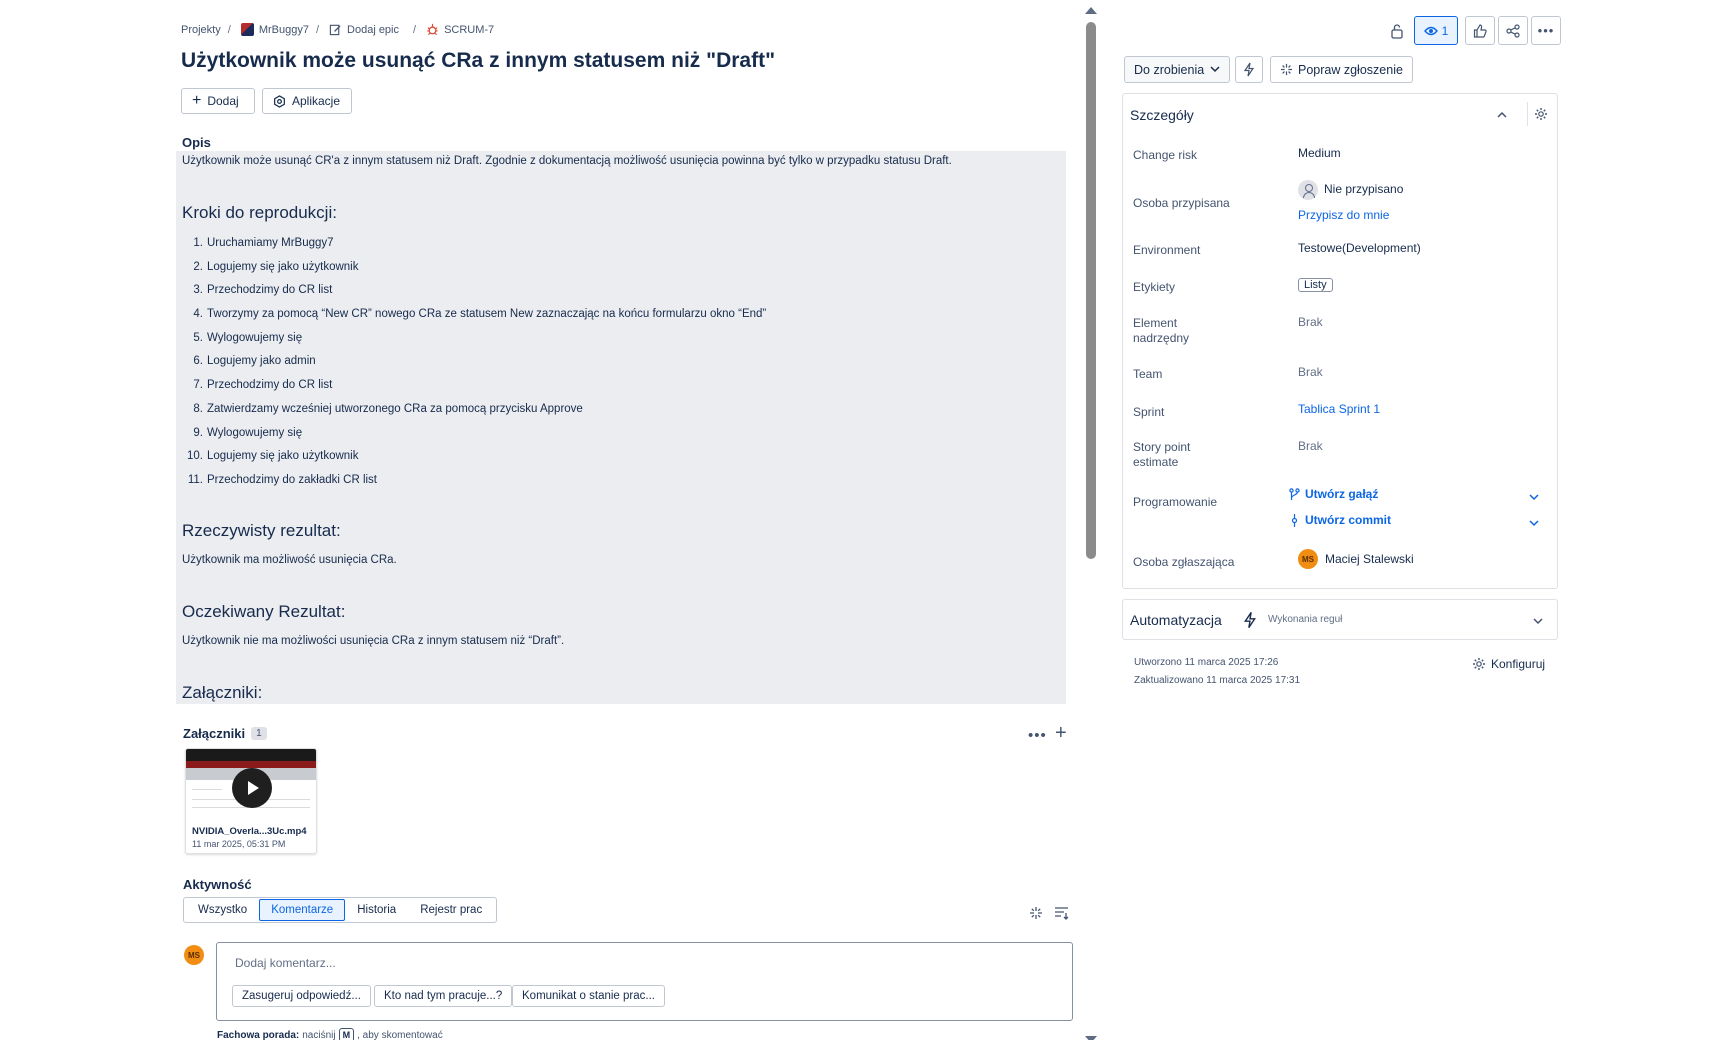 This screenshot has width=1721, height=1040. Describe the element at coordinates (218, 101) in the screenshot. I see `add-button: + Dodaj` at that location.